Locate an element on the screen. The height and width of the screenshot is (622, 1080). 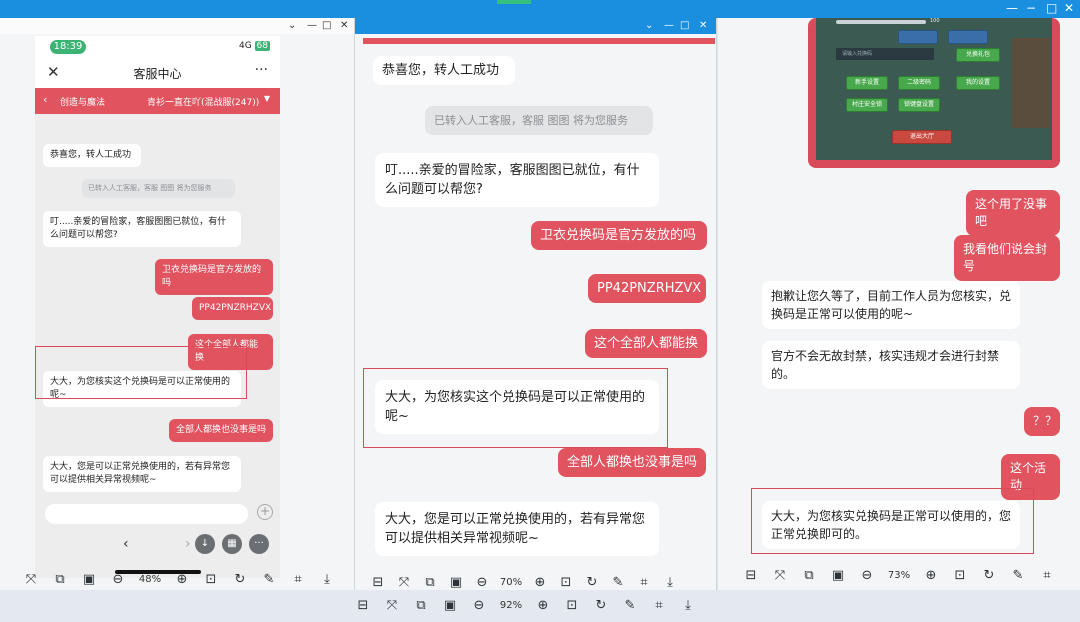
window-title-bar: — − □ ✕ is located at coordinates (540, 9).